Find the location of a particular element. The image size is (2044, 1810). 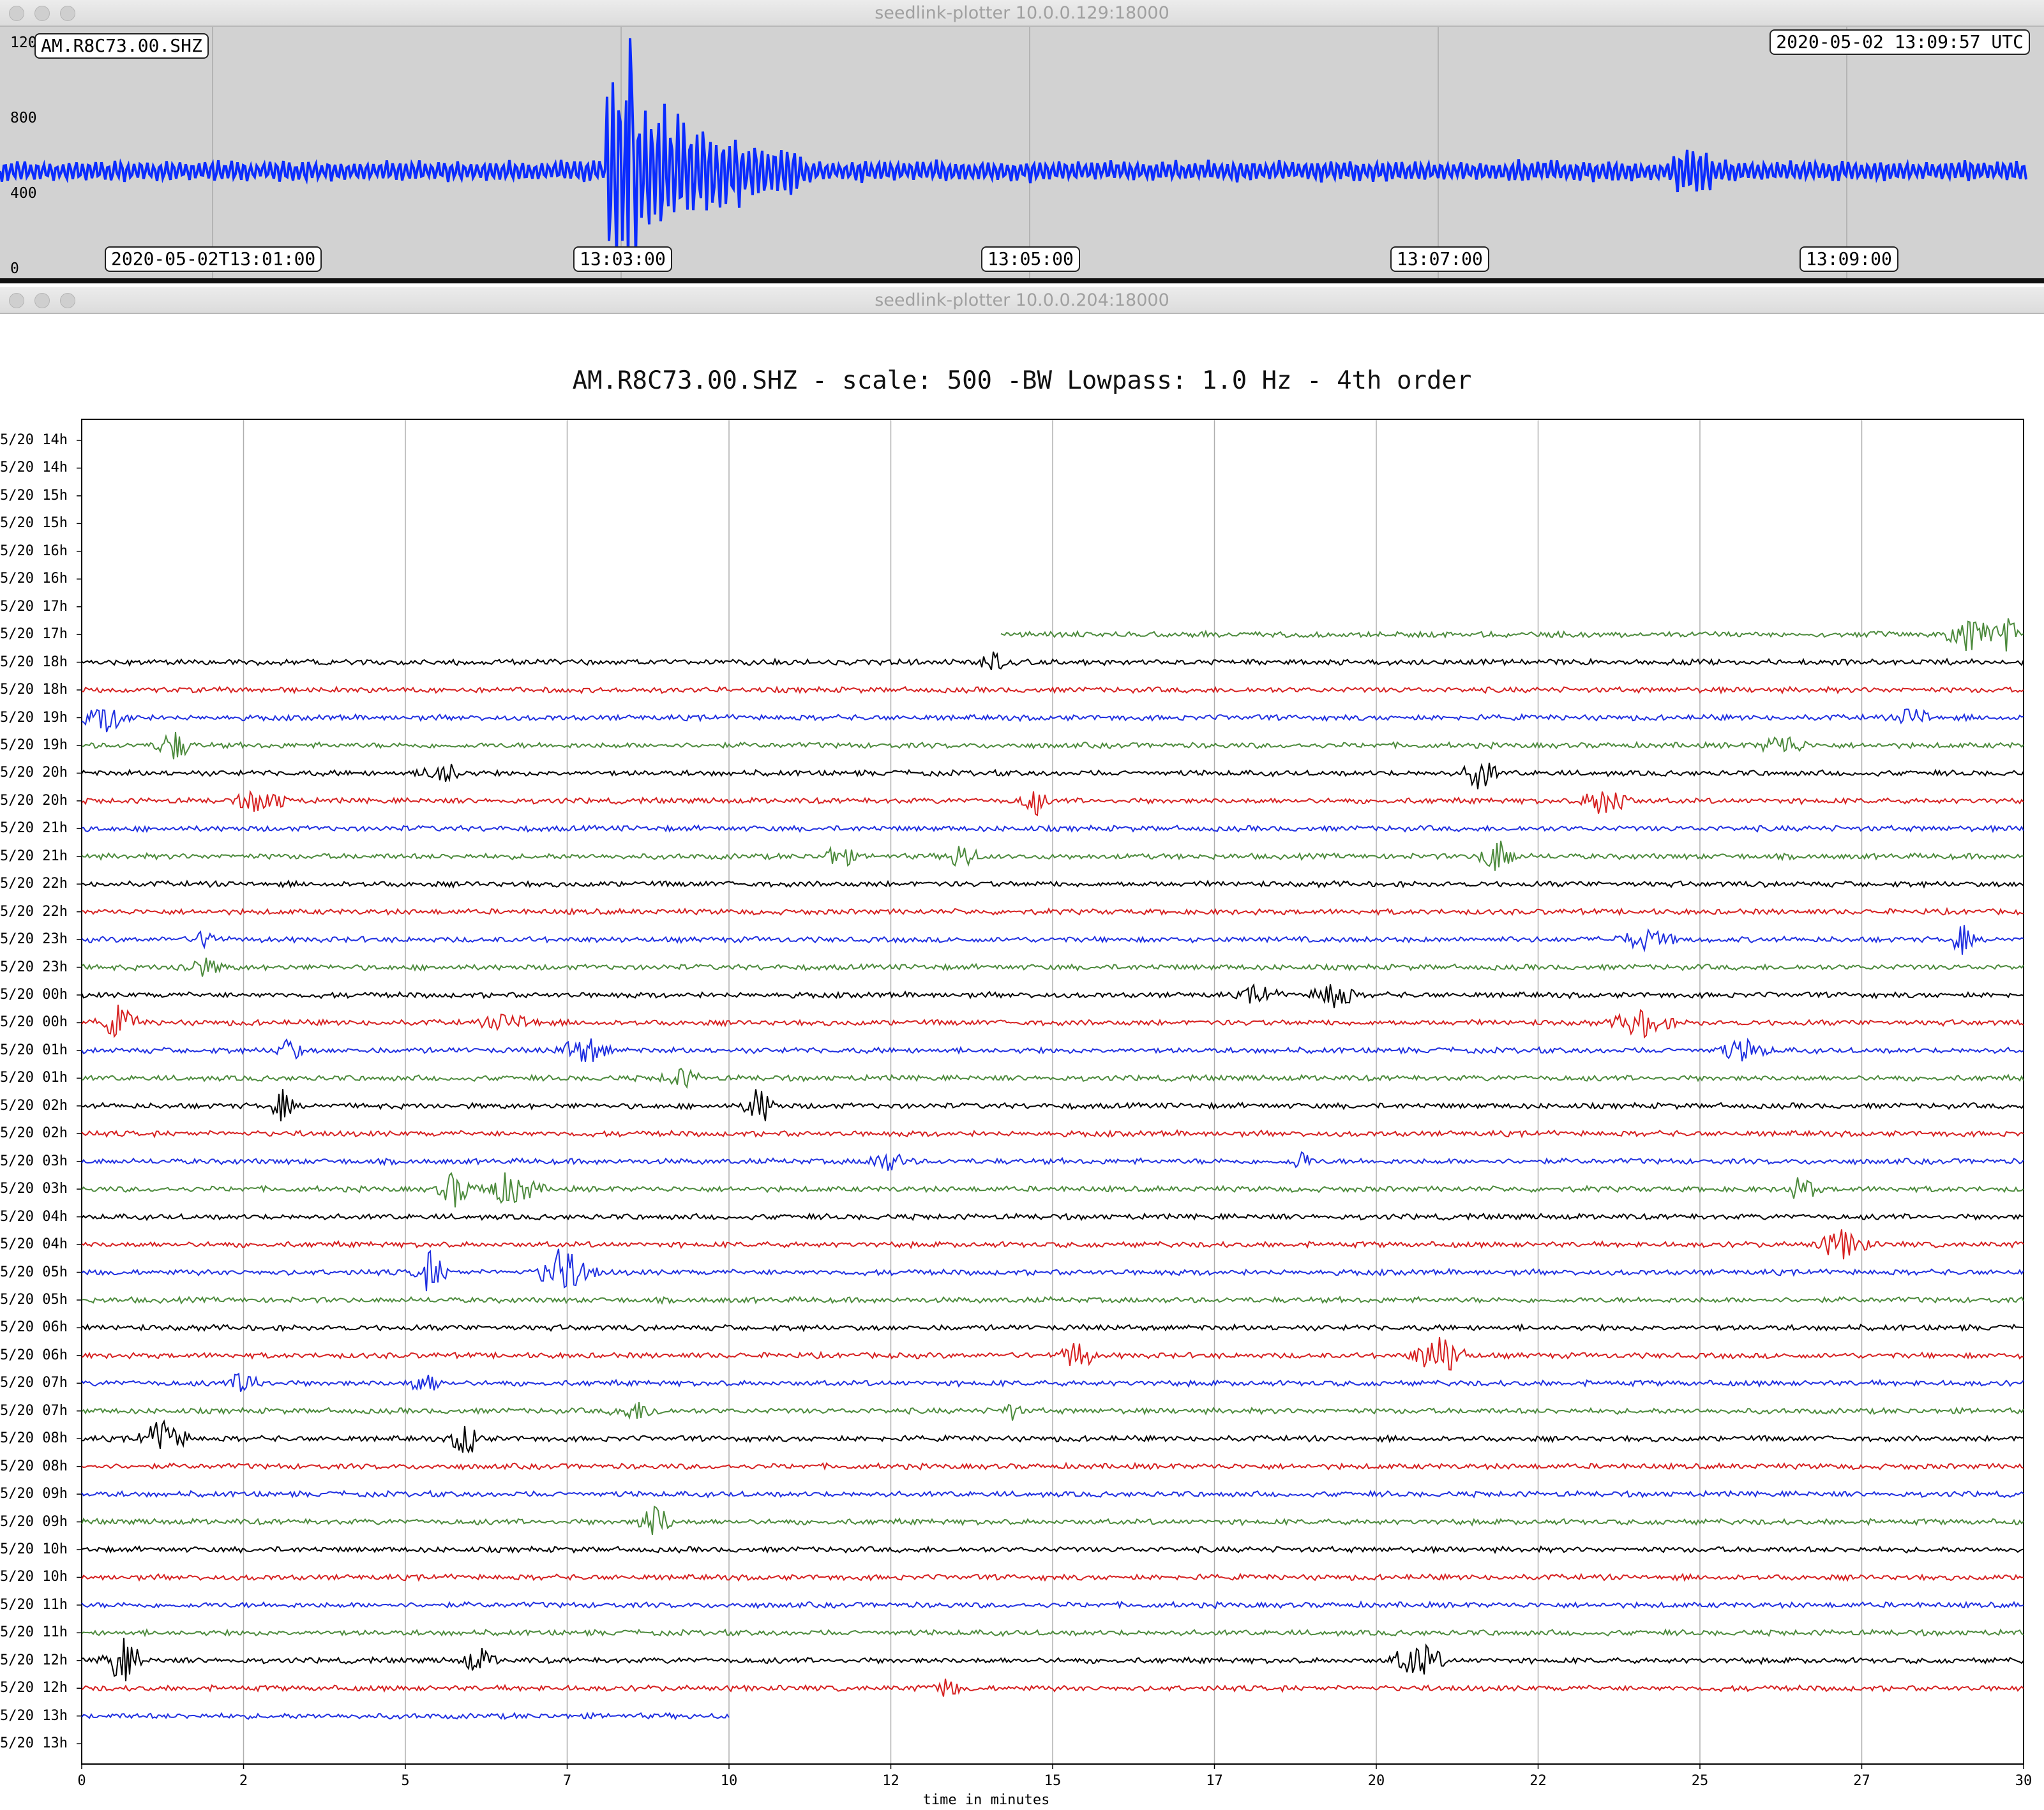

time-label: 13:05:00 is located at coordinates (1030, 259).